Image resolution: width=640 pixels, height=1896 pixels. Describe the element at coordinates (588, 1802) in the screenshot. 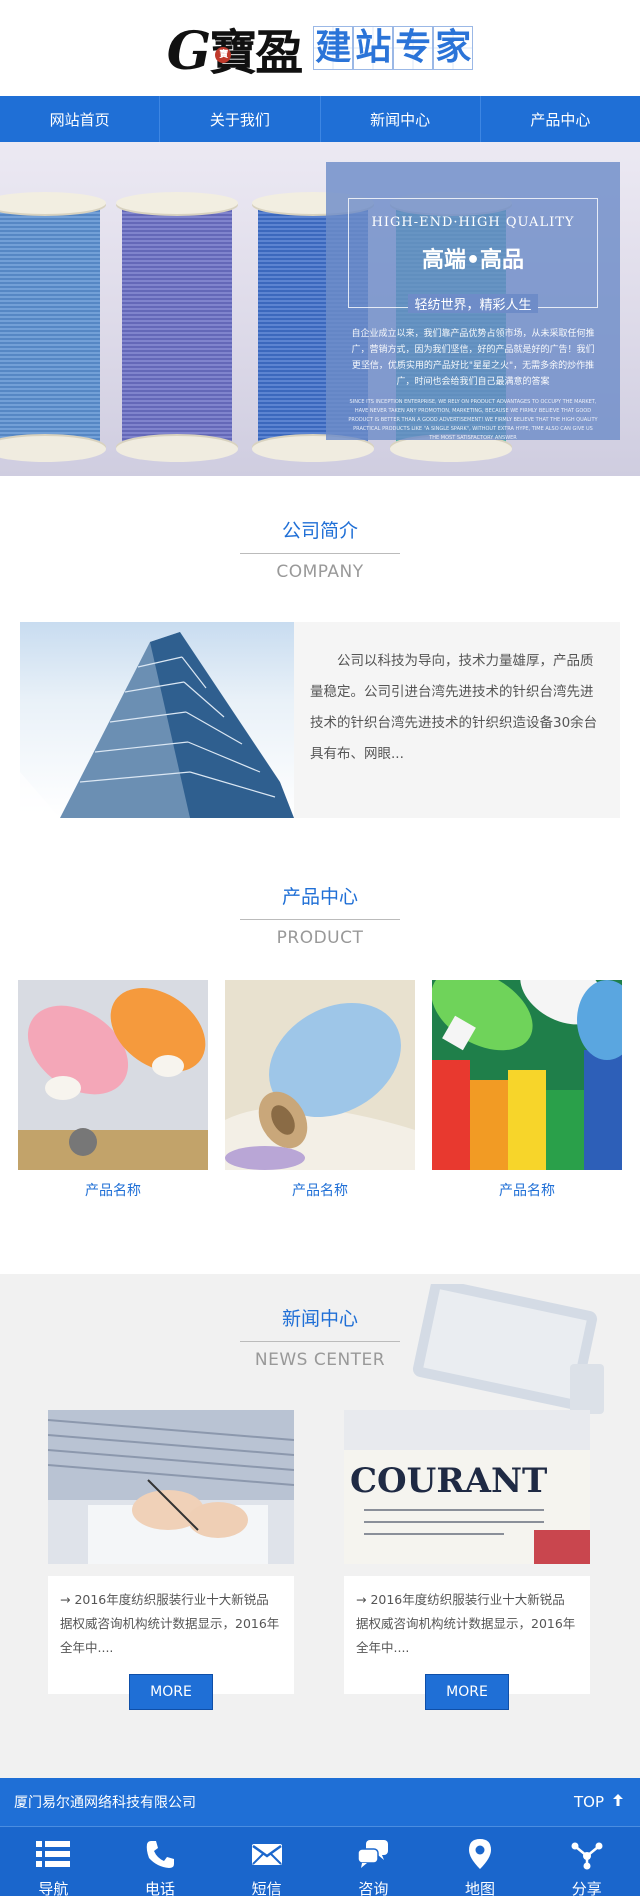

I see `top-label: TOP` at that location.